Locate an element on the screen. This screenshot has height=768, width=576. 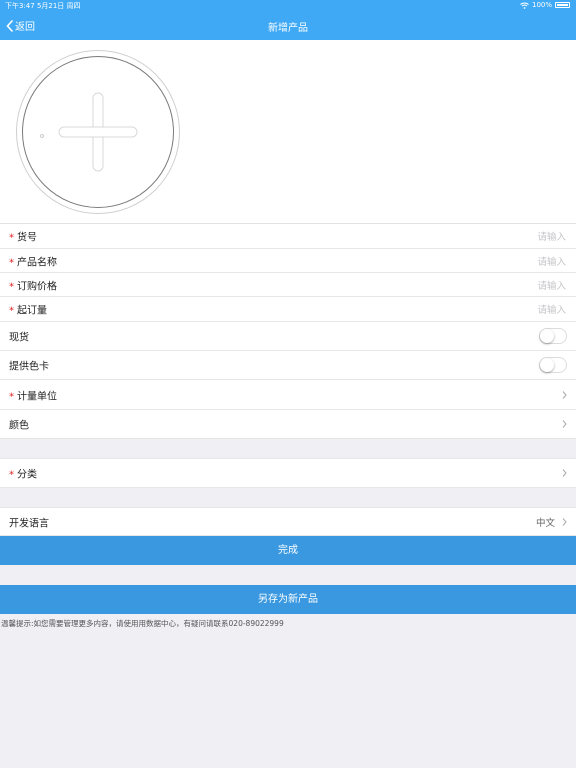
in-stock-switch is located at coordinates (553, 336).